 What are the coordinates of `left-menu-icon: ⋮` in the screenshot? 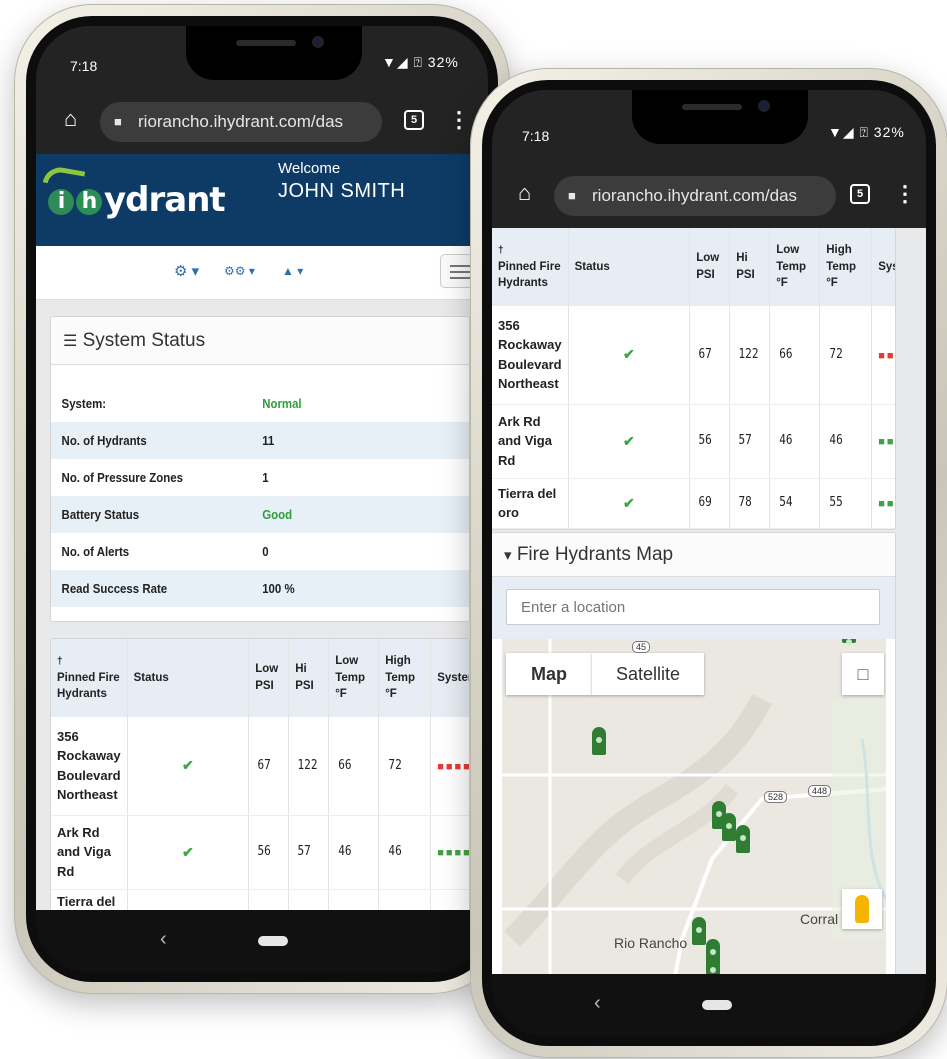 It's located at (459, 120).